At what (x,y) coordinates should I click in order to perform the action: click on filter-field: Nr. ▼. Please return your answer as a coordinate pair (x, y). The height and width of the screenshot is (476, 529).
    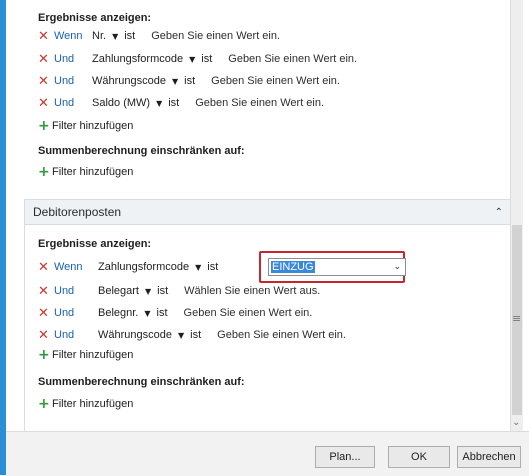
    Looking at the image, I should click on (108, 36).